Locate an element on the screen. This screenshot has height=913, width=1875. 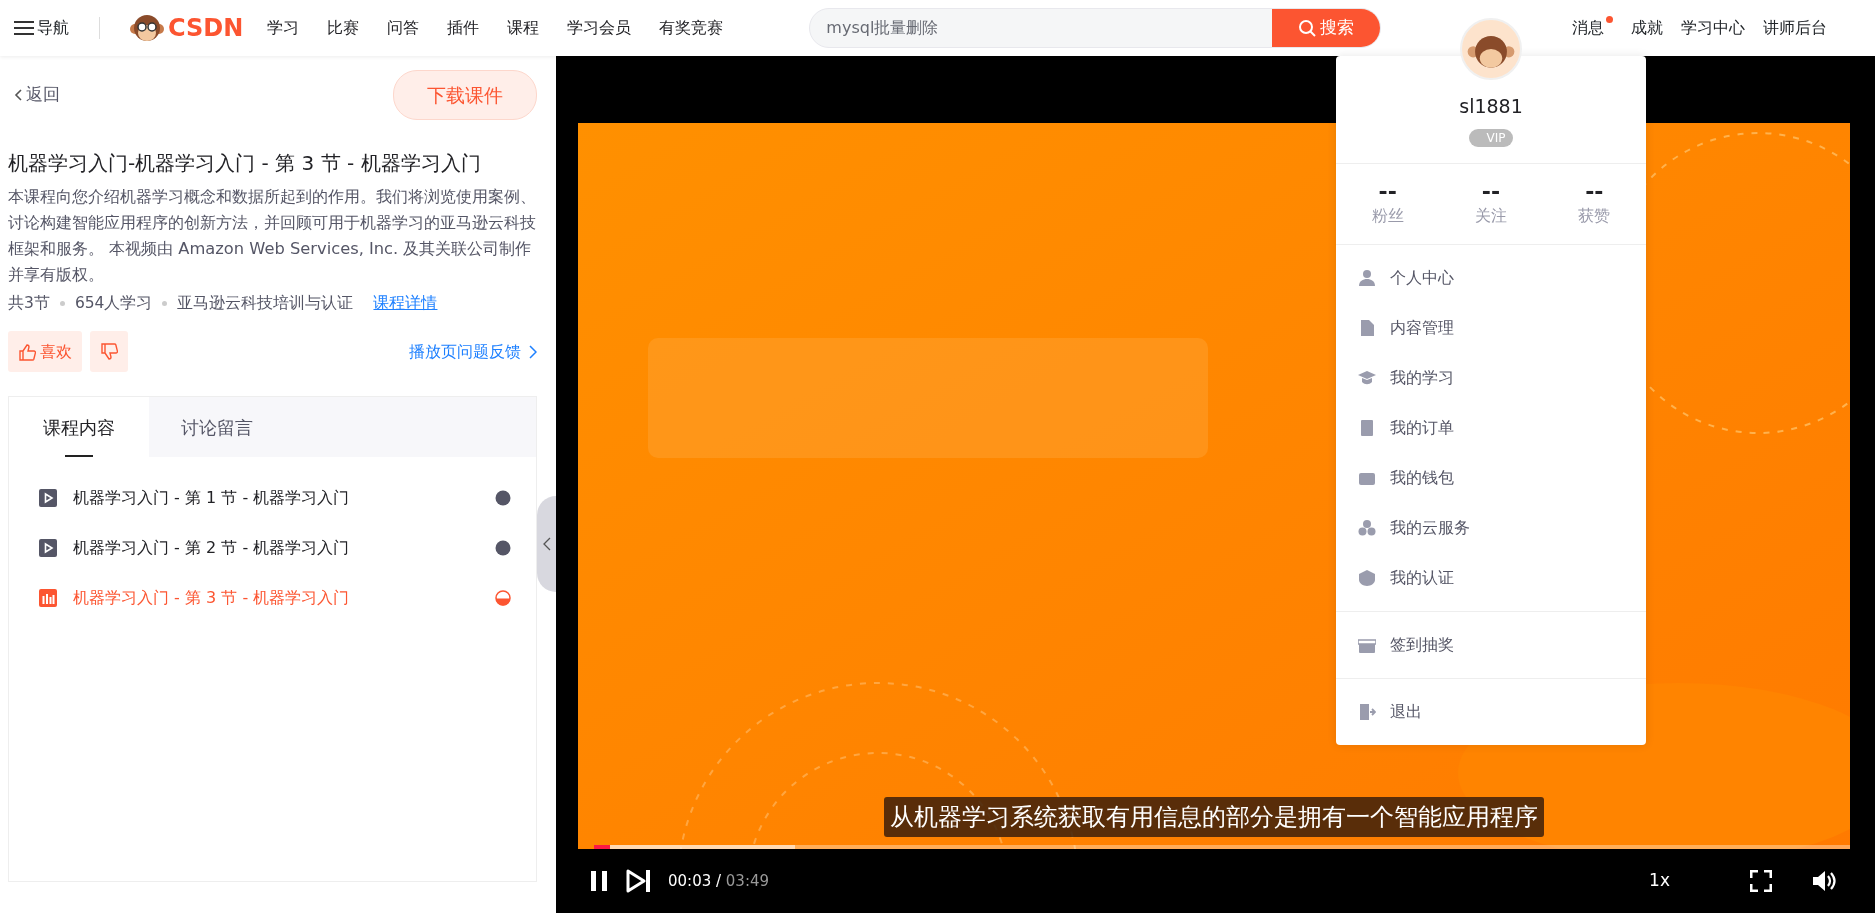
thumbs-up-icon is located at coordinates (27, 351).